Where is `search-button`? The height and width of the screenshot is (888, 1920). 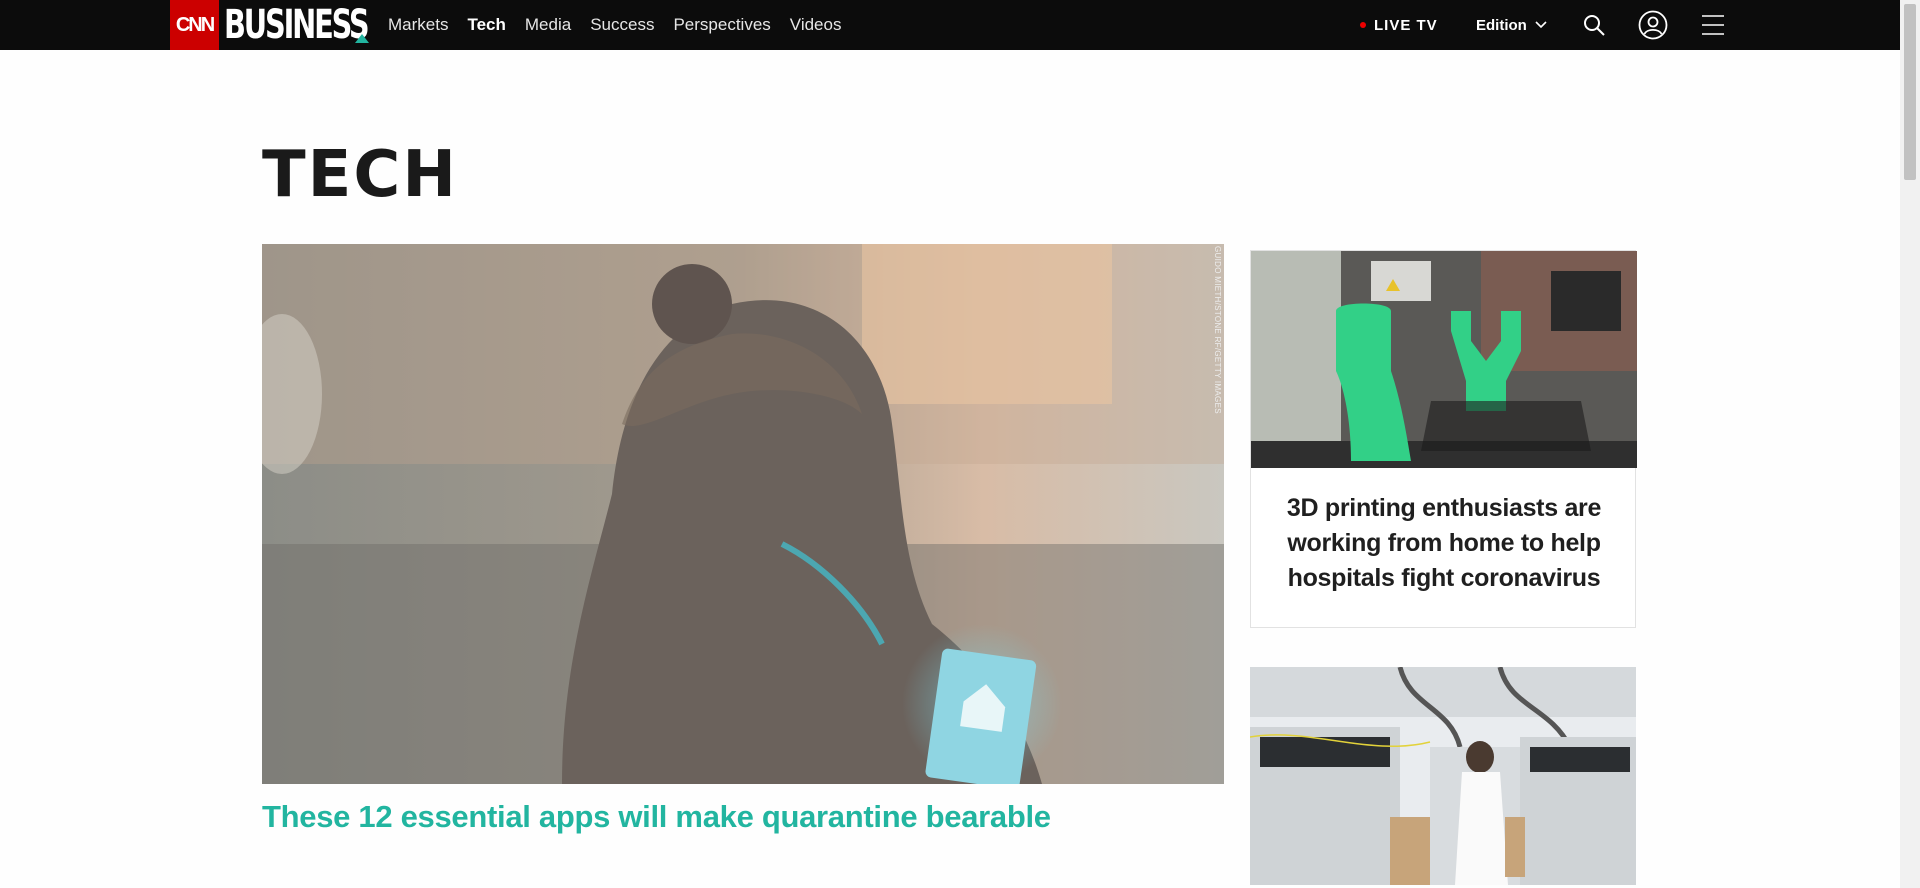 search-button is located at coordinates (1594, 25).